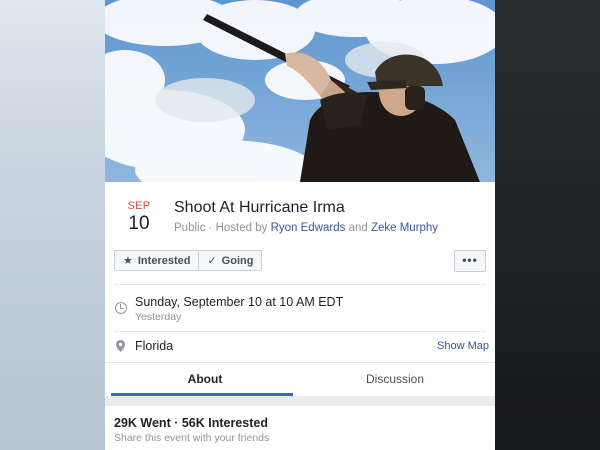 The image size is (600, 450). Describe the element at coordinates (164, 260) in the screenshot. I see `interested-label: Interested` at that location.